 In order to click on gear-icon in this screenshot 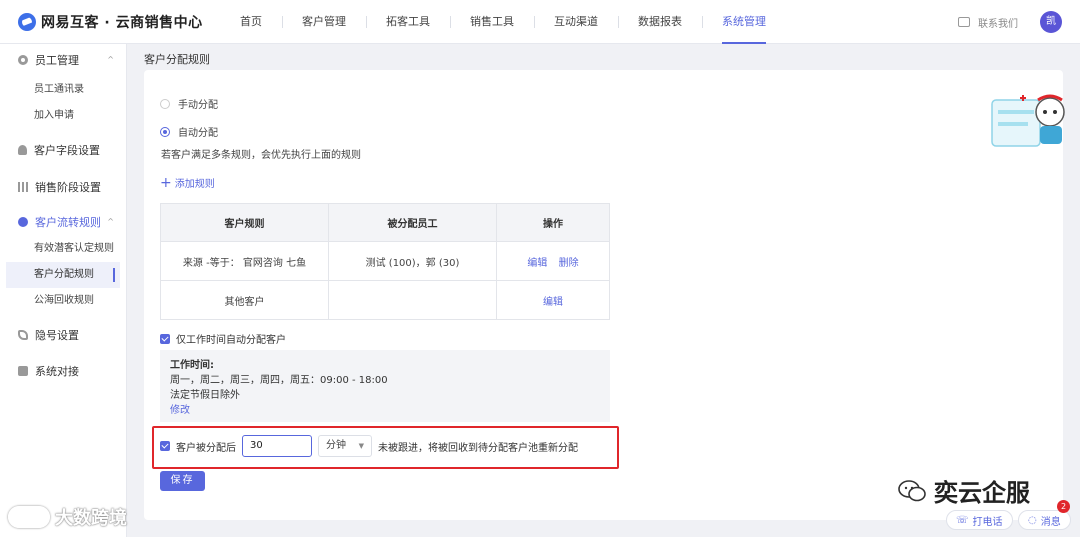, I will do `click(23, 60)`.